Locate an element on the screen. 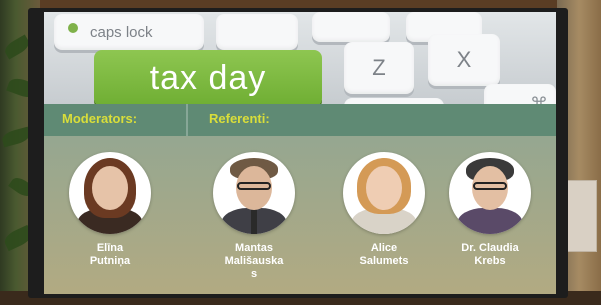  command-icon: ⌘ is located at coordinates (539, 99).